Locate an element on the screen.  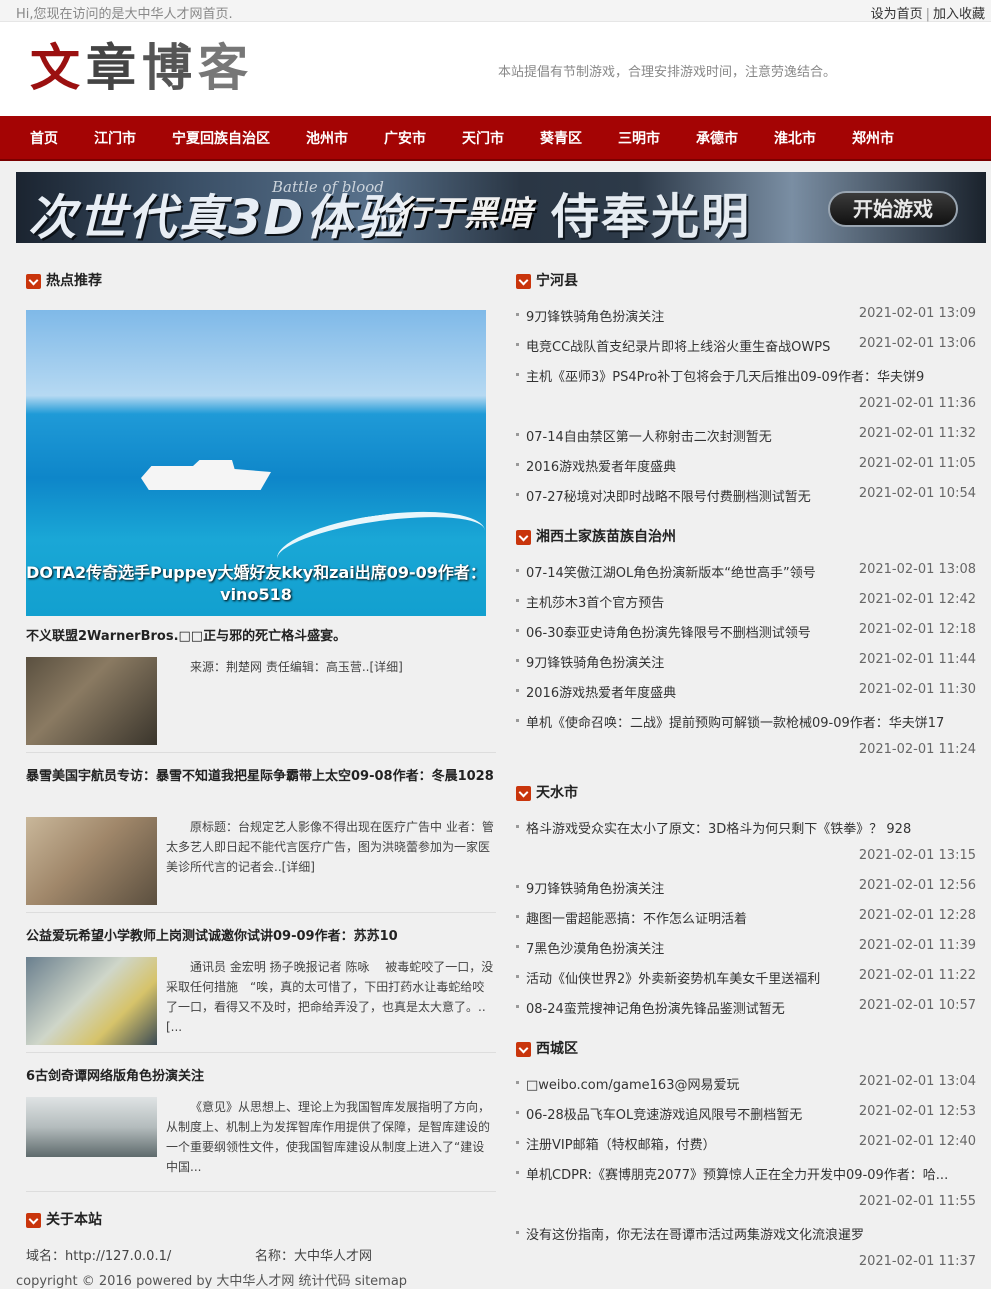
section-title-ninghe: 宁河县 is located at coordinates (547, 281).